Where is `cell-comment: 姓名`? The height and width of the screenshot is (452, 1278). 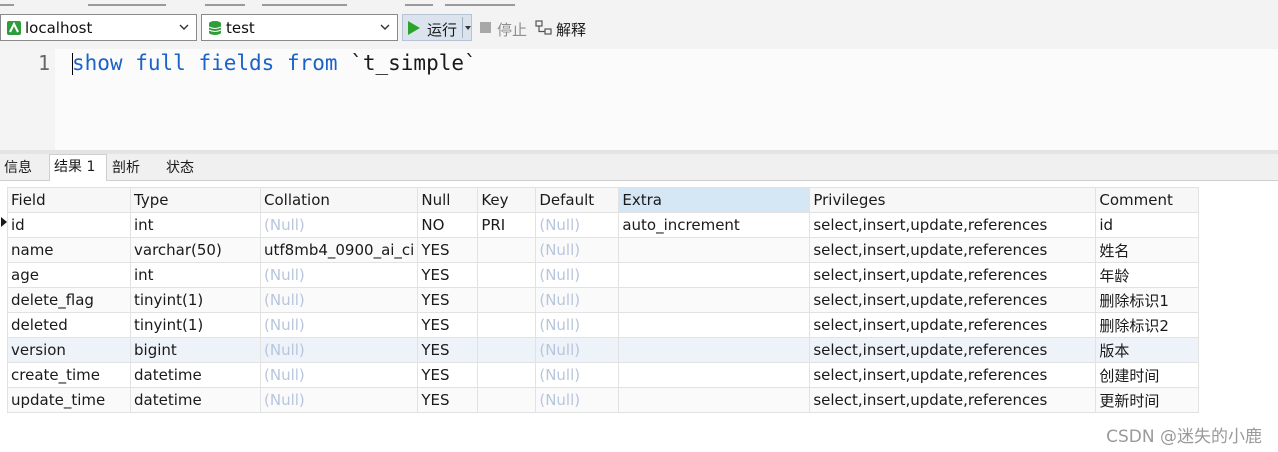
cell-comment: 姓名 is located at coordinates (1147, 250).